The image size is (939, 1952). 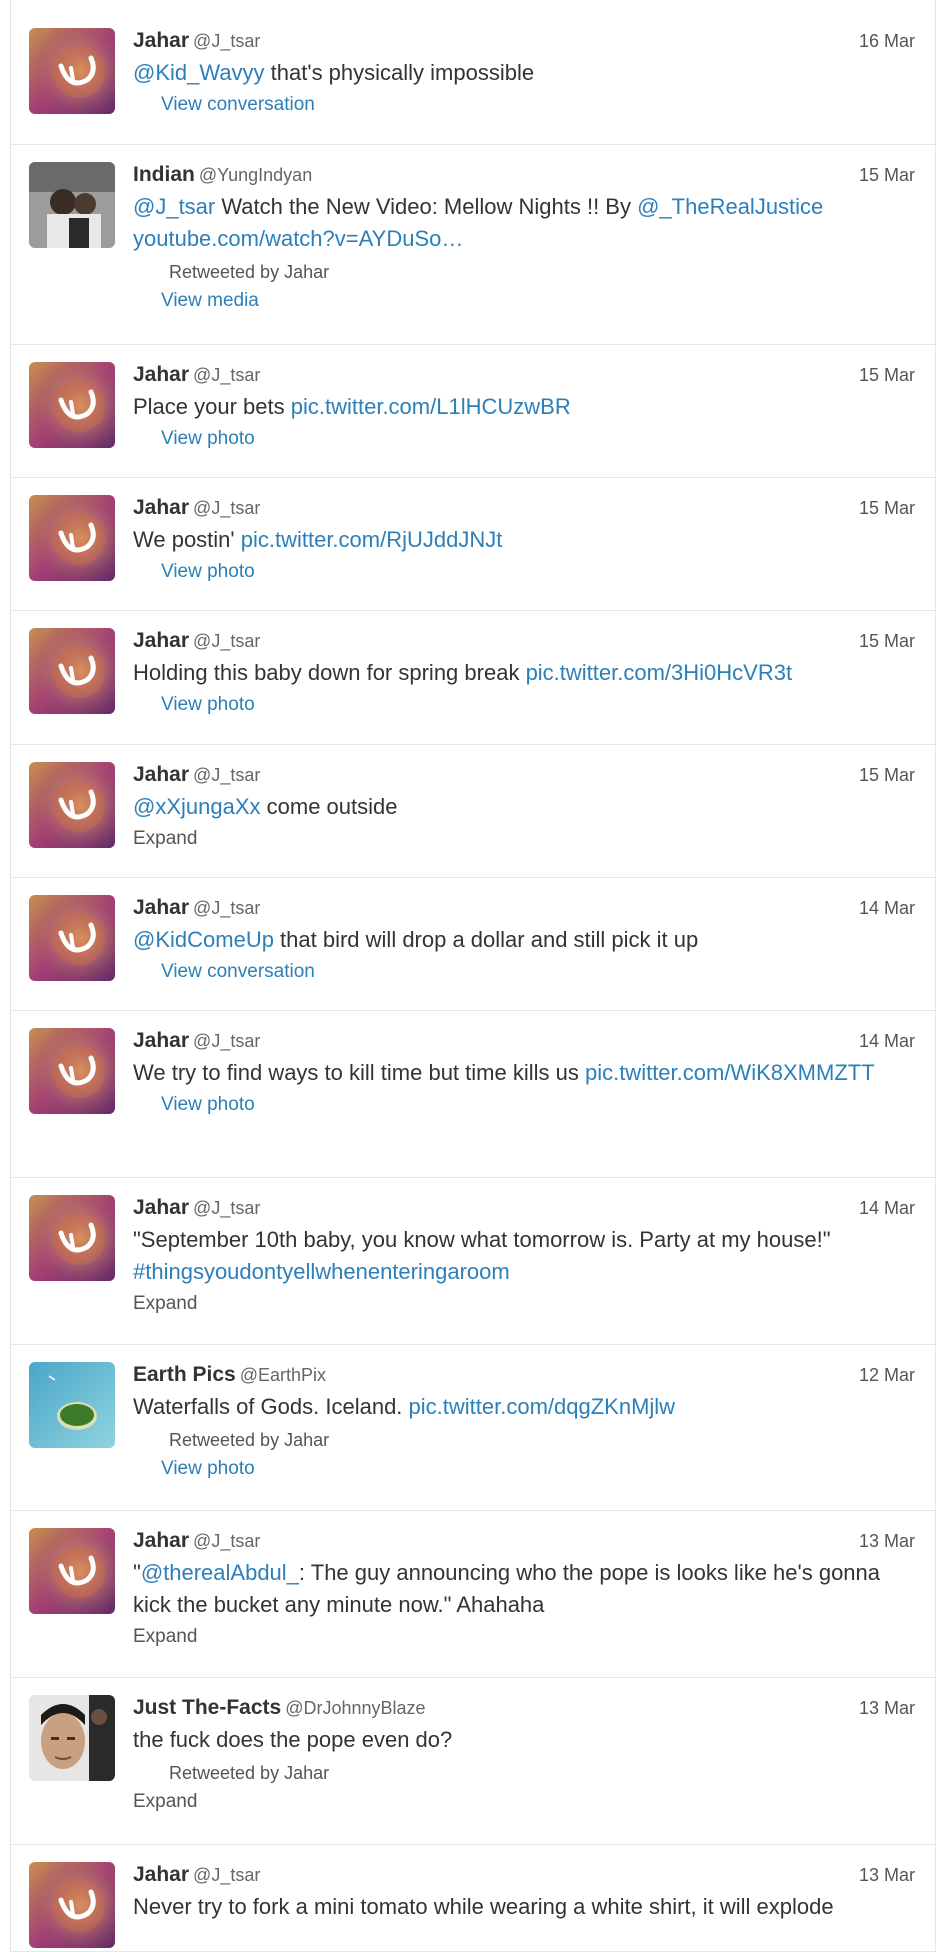 What do you see at coordinates (184, 1374) in the screenshot?
I see `tweet-author-name: Earth Pics` at bounding box center [184, 1374].